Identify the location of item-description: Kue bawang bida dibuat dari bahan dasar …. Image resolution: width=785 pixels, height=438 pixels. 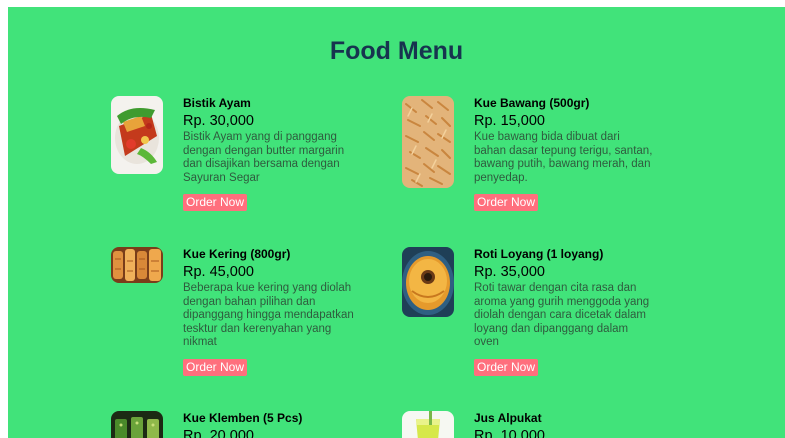
(563, 157).